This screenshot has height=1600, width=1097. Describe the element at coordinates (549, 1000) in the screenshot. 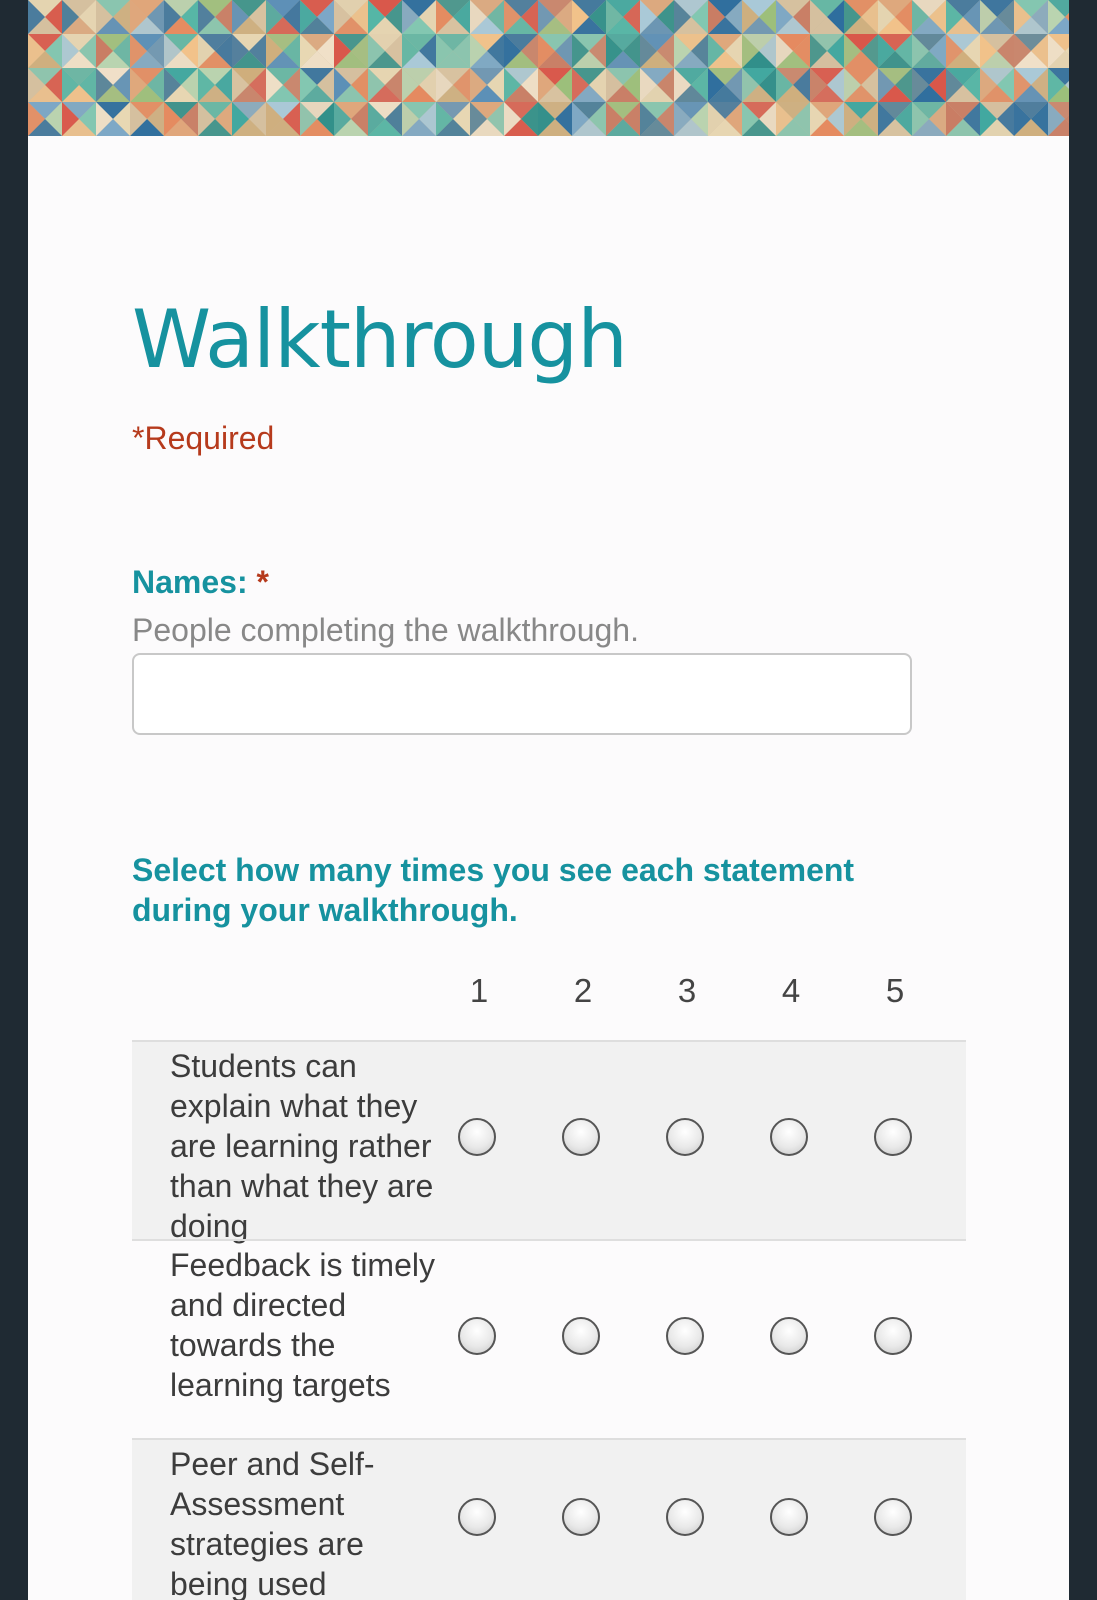

I see `grid-header: 1 2 3 4 5` at that location.